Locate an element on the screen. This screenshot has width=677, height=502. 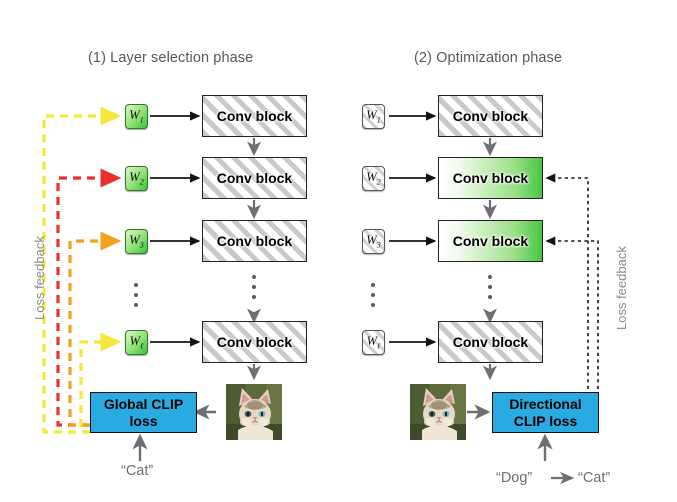
cat-photo-right is located at coordinates (438, 412).